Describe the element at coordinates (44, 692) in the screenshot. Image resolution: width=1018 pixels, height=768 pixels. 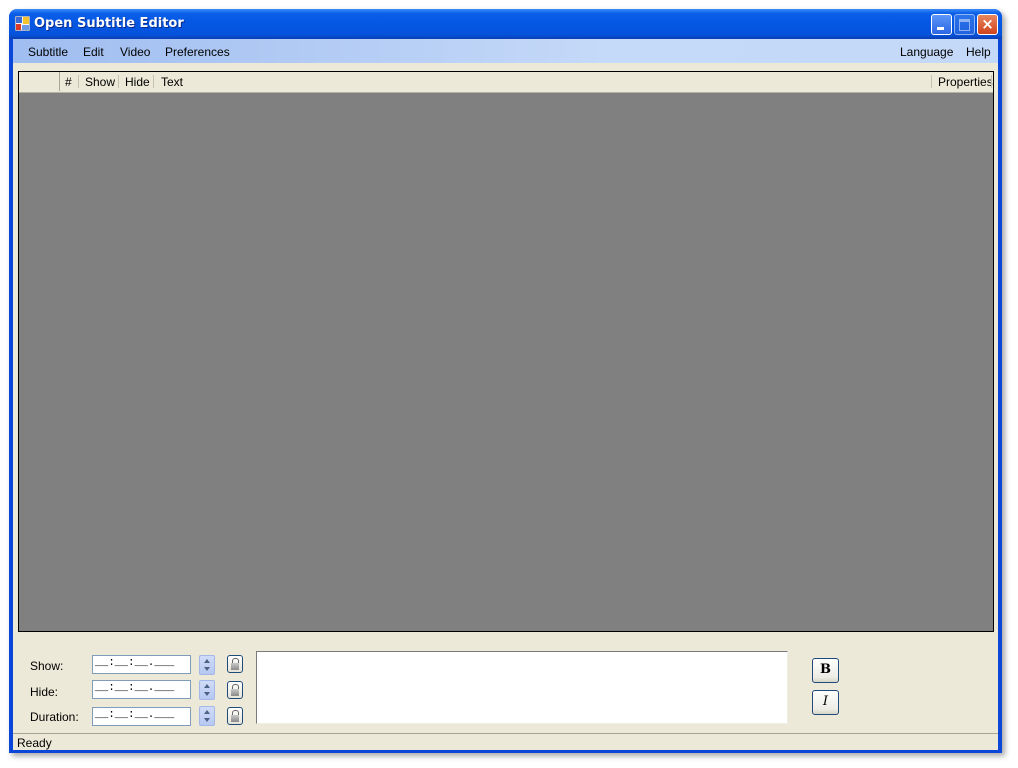
I see `hide-label: Hide:` at that location.